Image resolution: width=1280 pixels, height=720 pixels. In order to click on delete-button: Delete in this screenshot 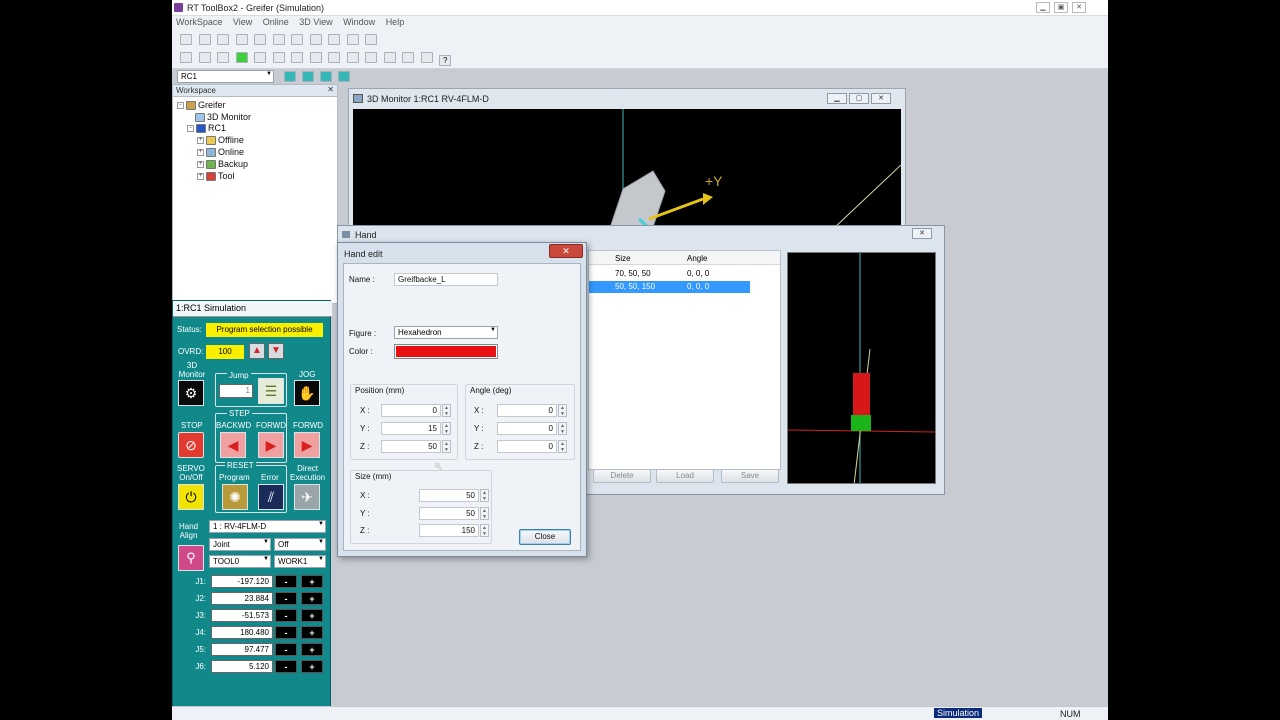, I will do `click(622, 476)`.